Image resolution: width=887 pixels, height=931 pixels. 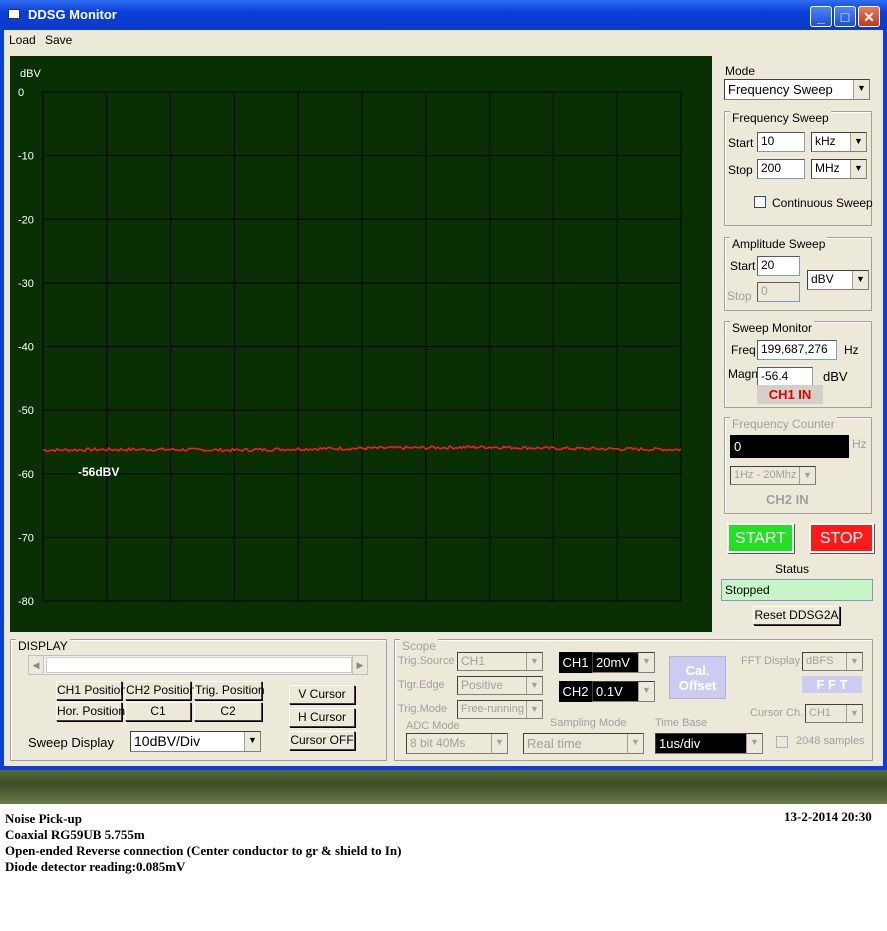 I want to click on counter-value: 0, so click(x=789, y=446).